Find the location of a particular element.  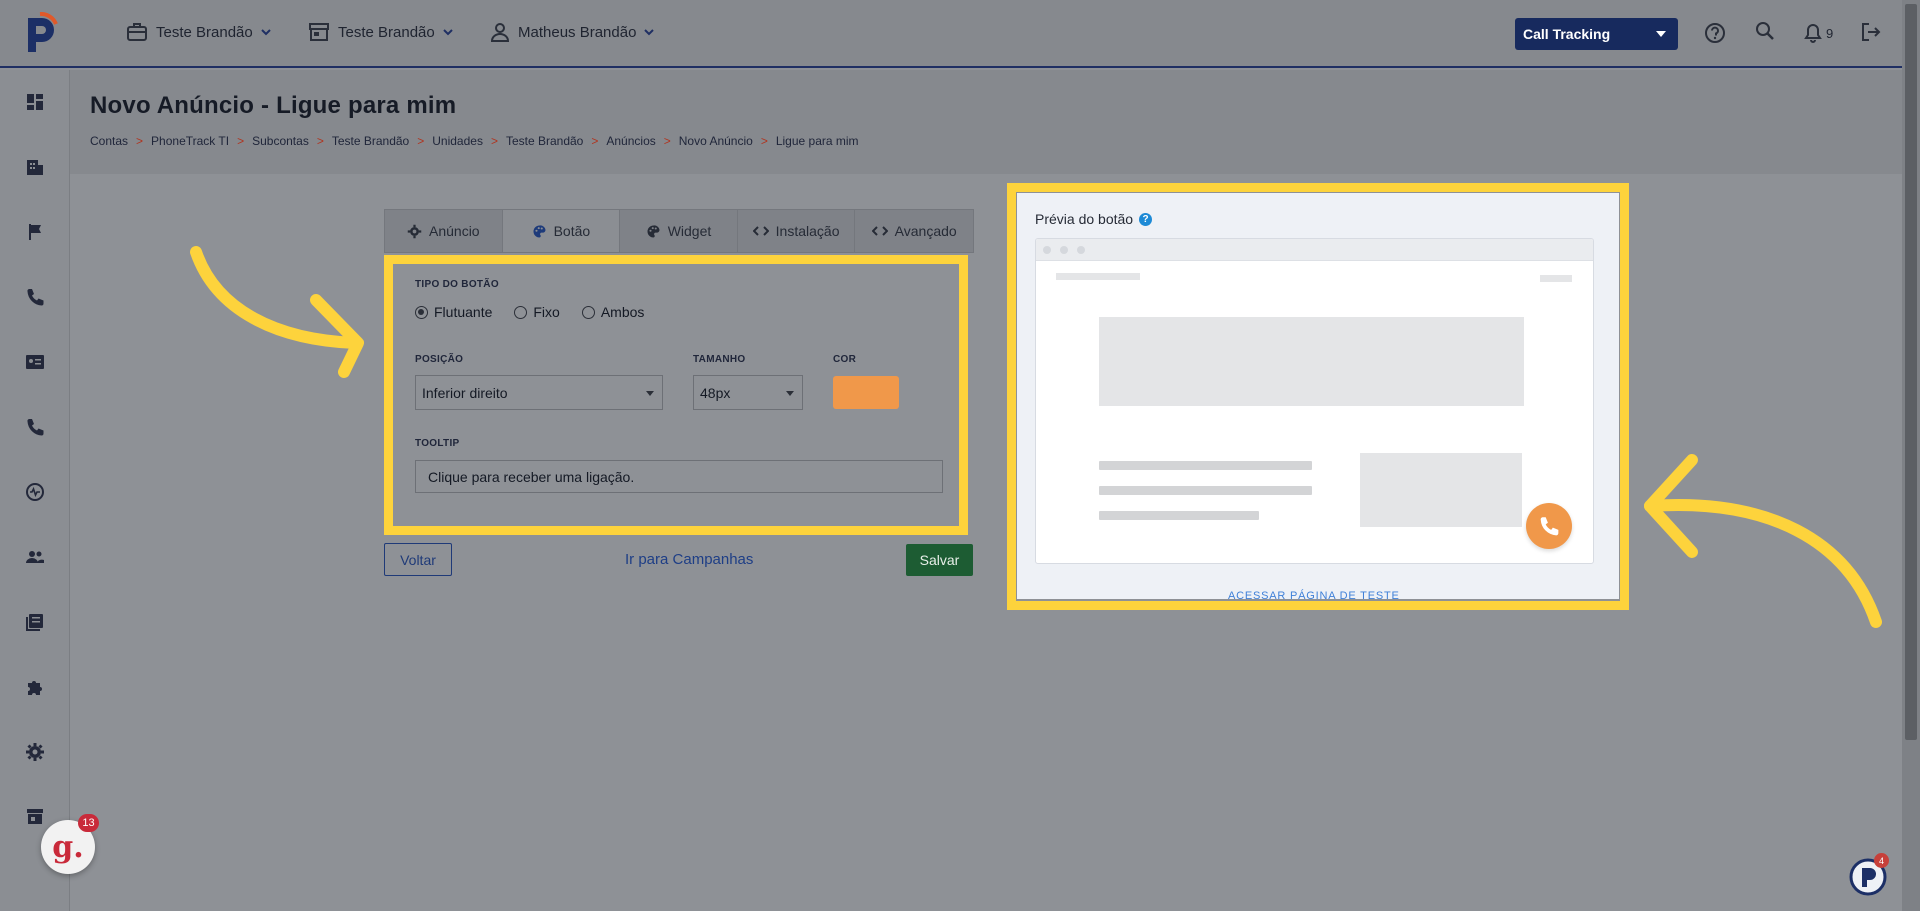

account-selector: Teste Brandão is located at coordinates (198, 32).